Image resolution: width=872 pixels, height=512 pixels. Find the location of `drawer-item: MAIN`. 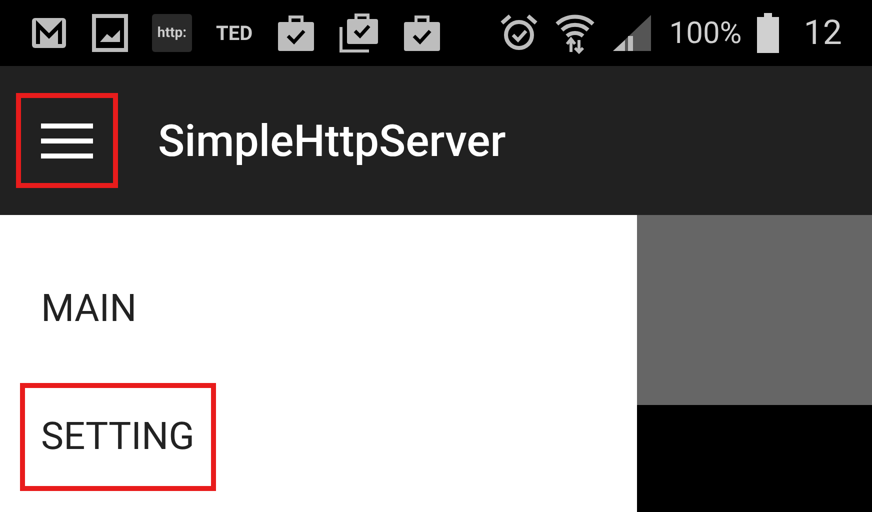

drawer-item: MAIN is located at coordinates (89, 309).